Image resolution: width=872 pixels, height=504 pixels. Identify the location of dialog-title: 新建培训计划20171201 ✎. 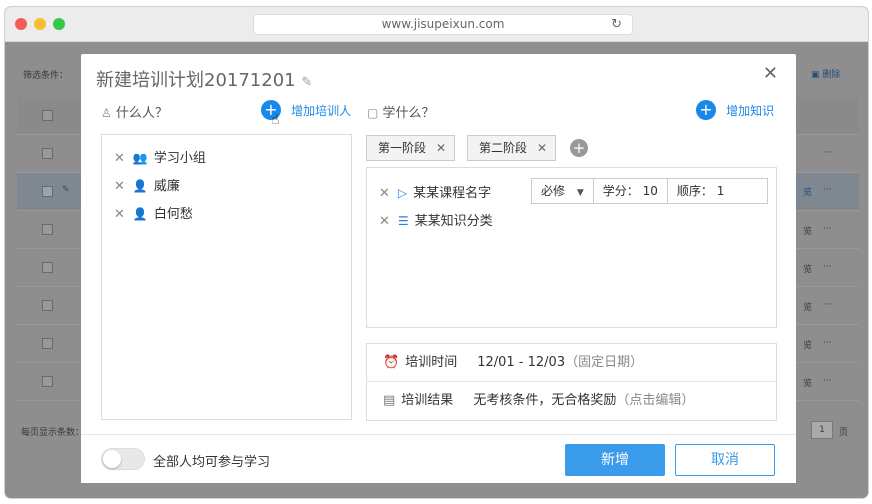
(204, 79).